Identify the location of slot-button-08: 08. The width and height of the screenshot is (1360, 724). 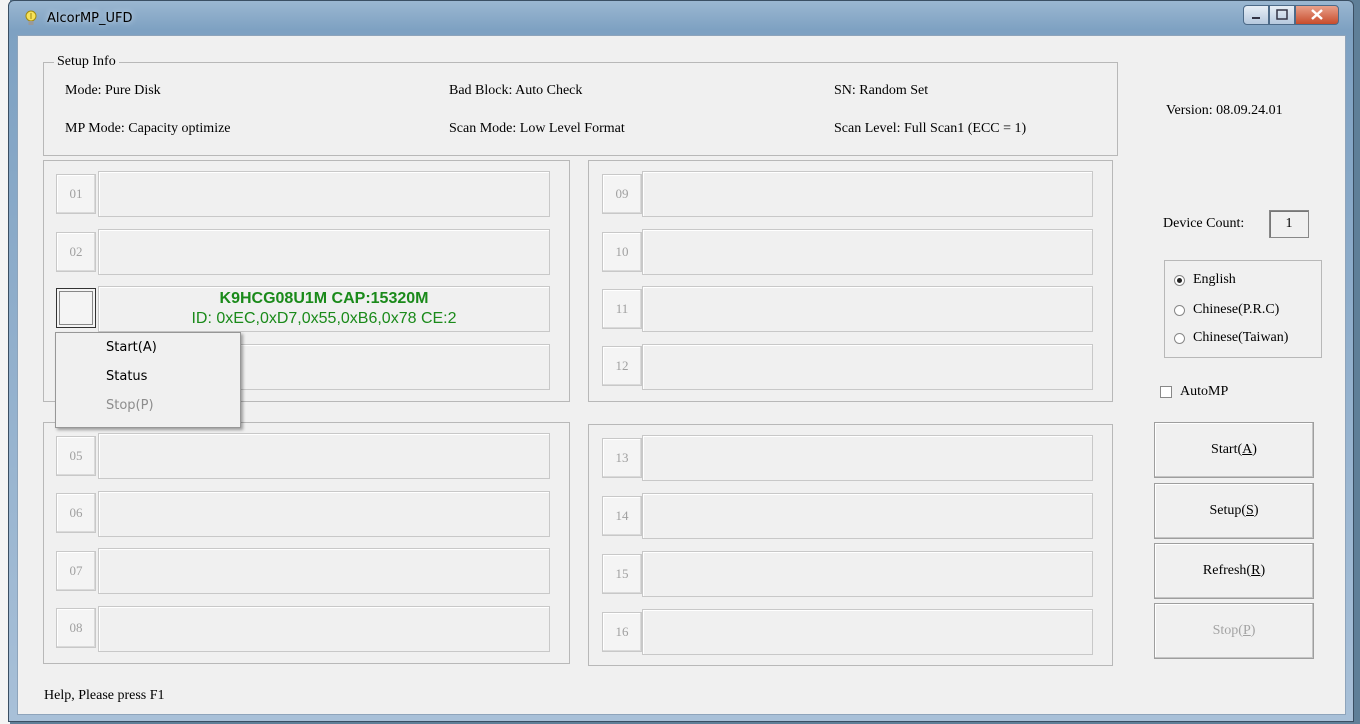
(76, 628).